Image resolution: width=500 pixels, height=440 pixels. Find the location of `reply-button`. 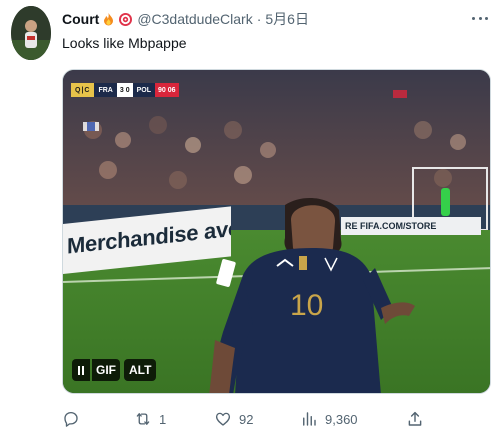

reply-button is located at coordinates (74, 419).